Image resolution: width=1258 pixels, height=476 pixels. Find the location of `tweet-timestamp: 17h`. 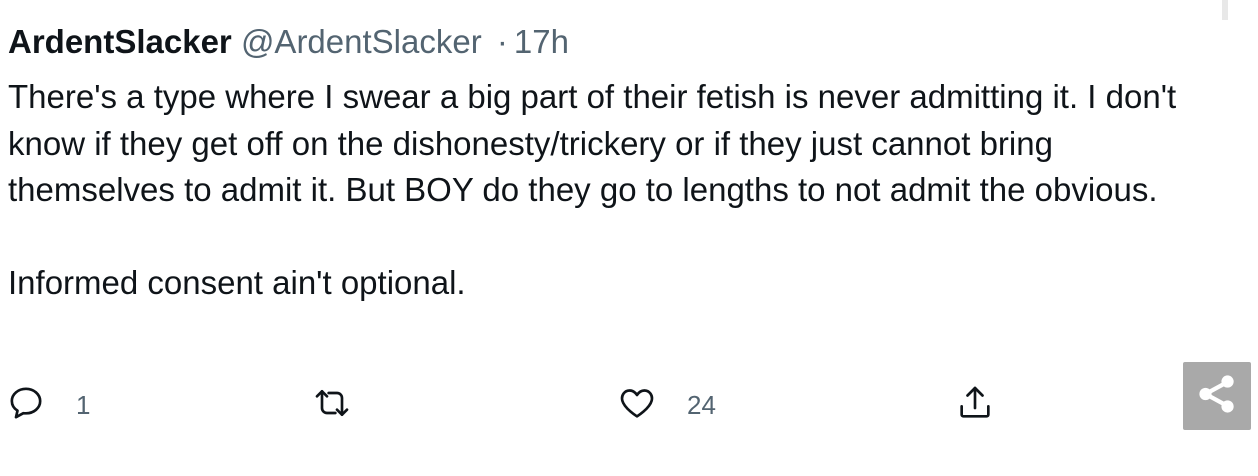

tweet-timestamp: 17h is located at coordinates (541, 41).